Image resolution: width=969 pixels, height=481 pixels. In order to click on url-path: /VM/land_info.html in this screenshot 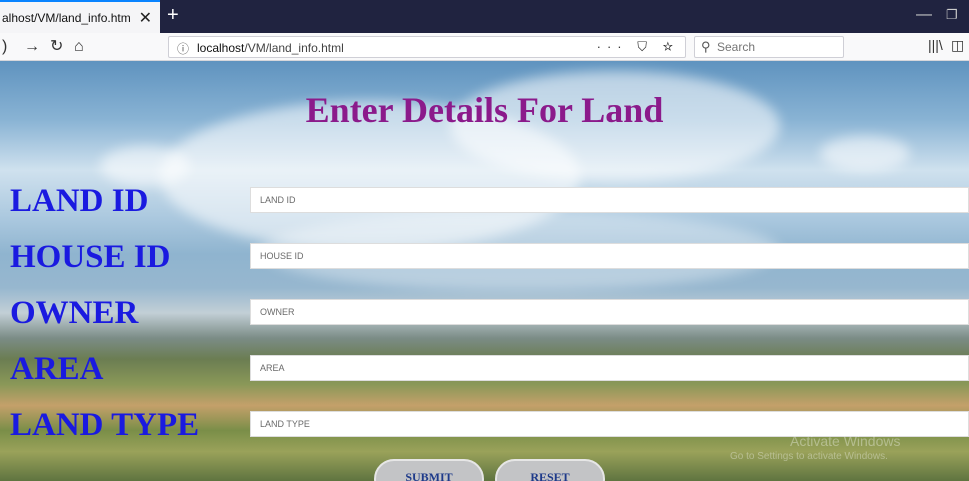, I will do `click(294, 48)`.